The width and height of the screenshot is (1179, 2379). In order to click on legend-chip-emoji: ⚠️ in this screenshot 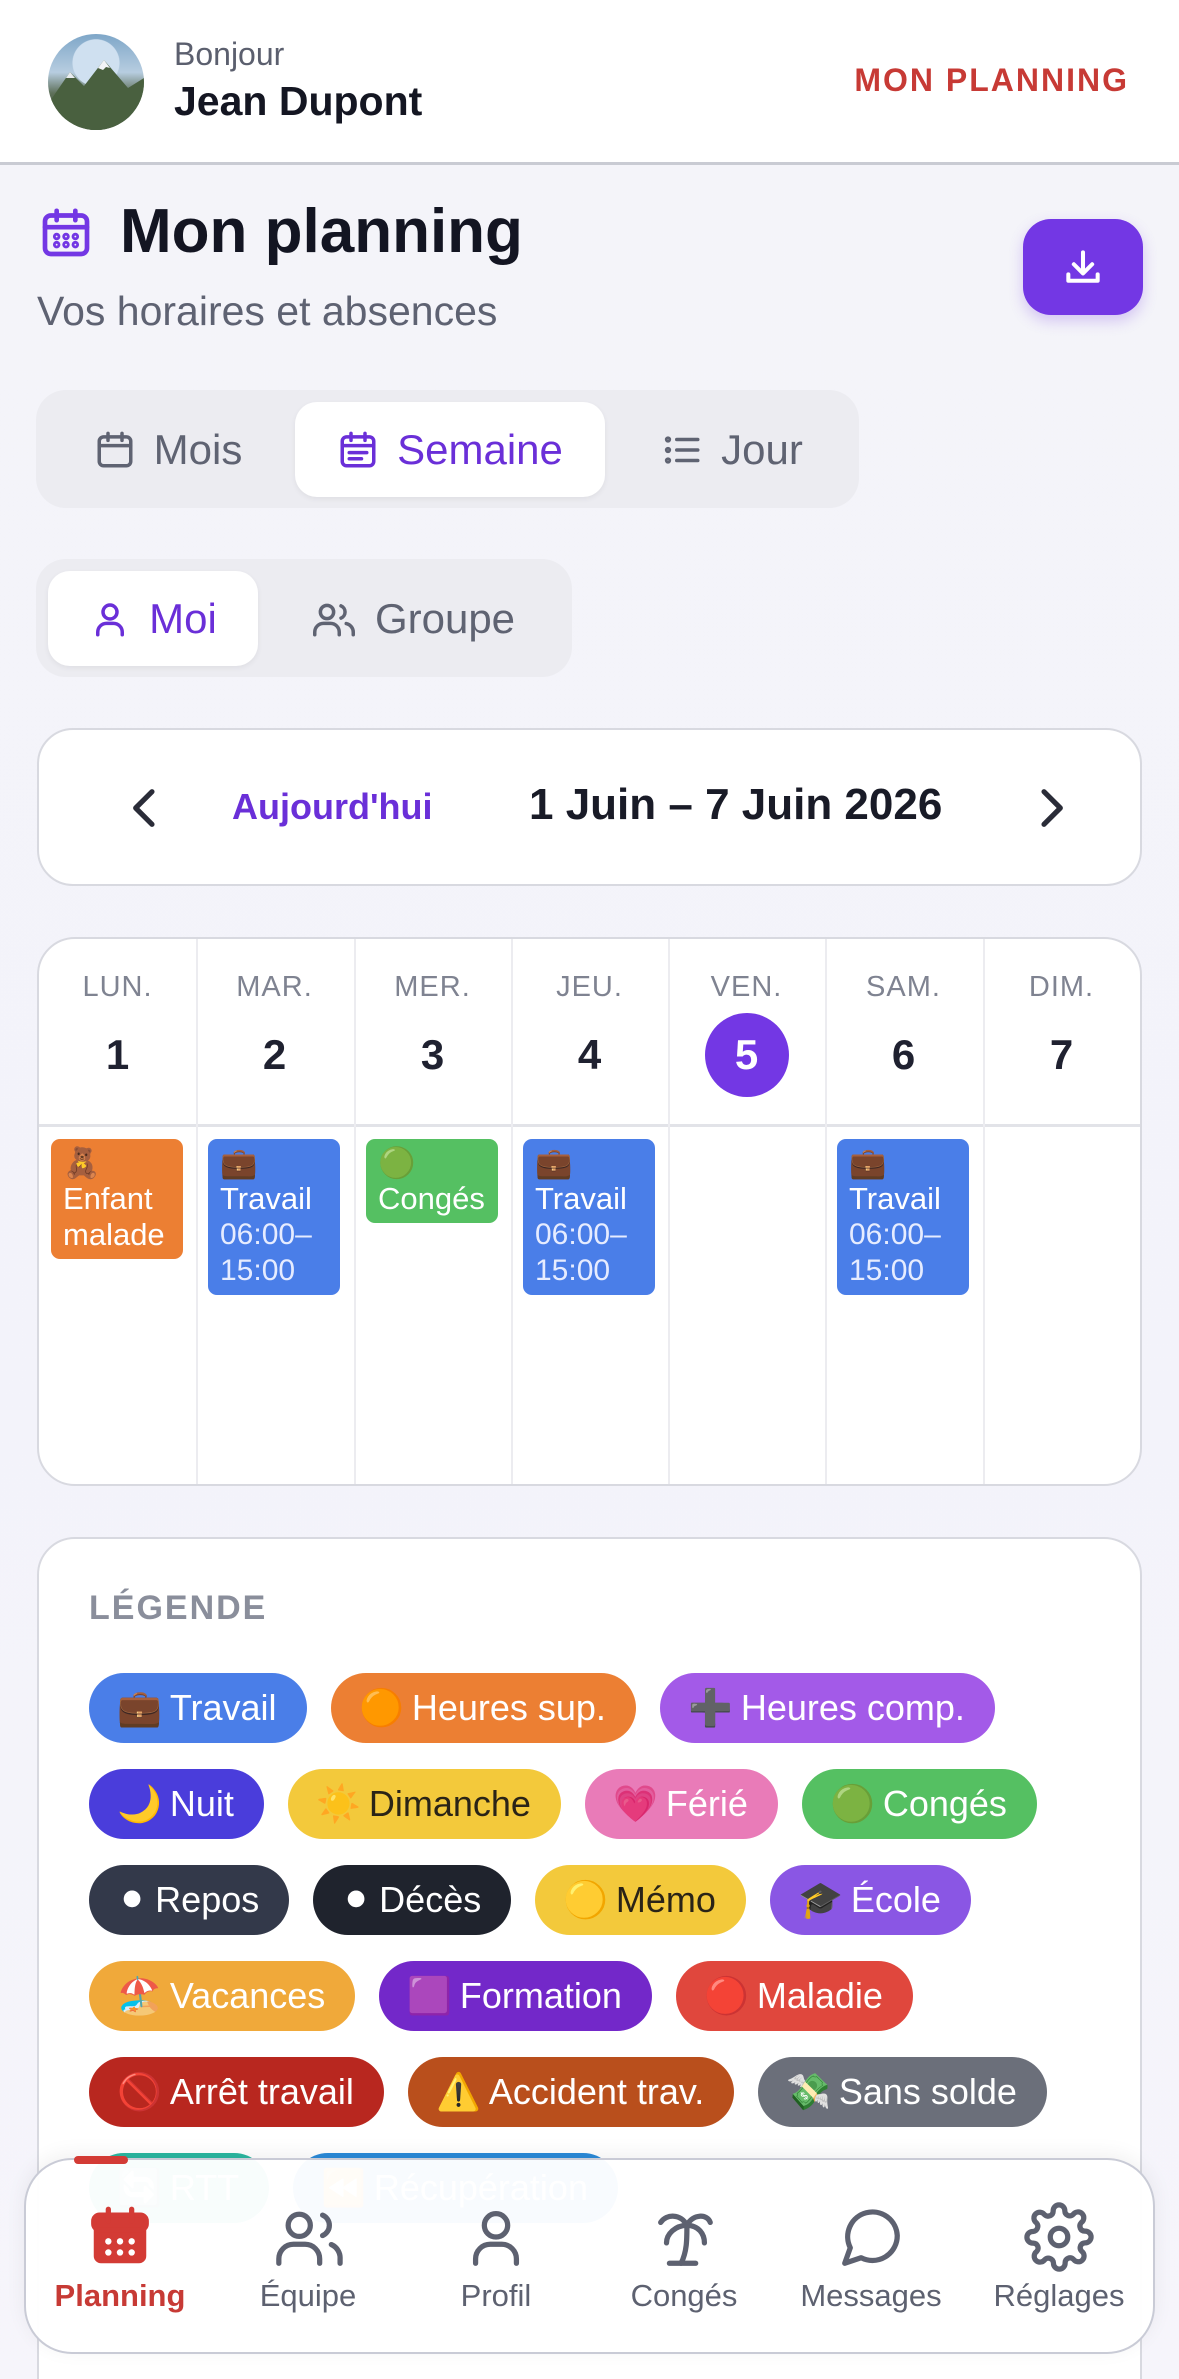, I will do `click(458, 2091)`.